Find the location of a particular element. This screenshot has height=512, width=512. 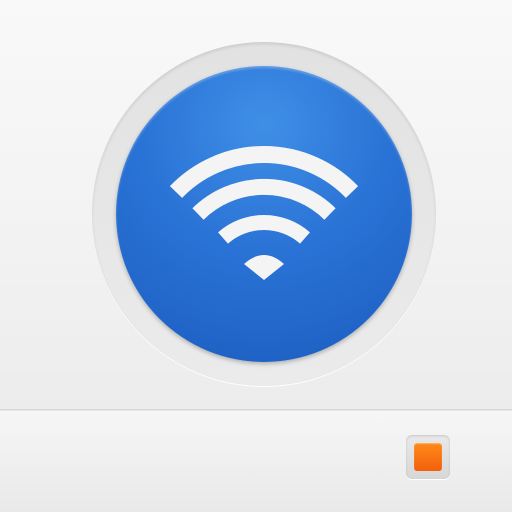

wifi-arc-inner is located at coordinates (264, 229).